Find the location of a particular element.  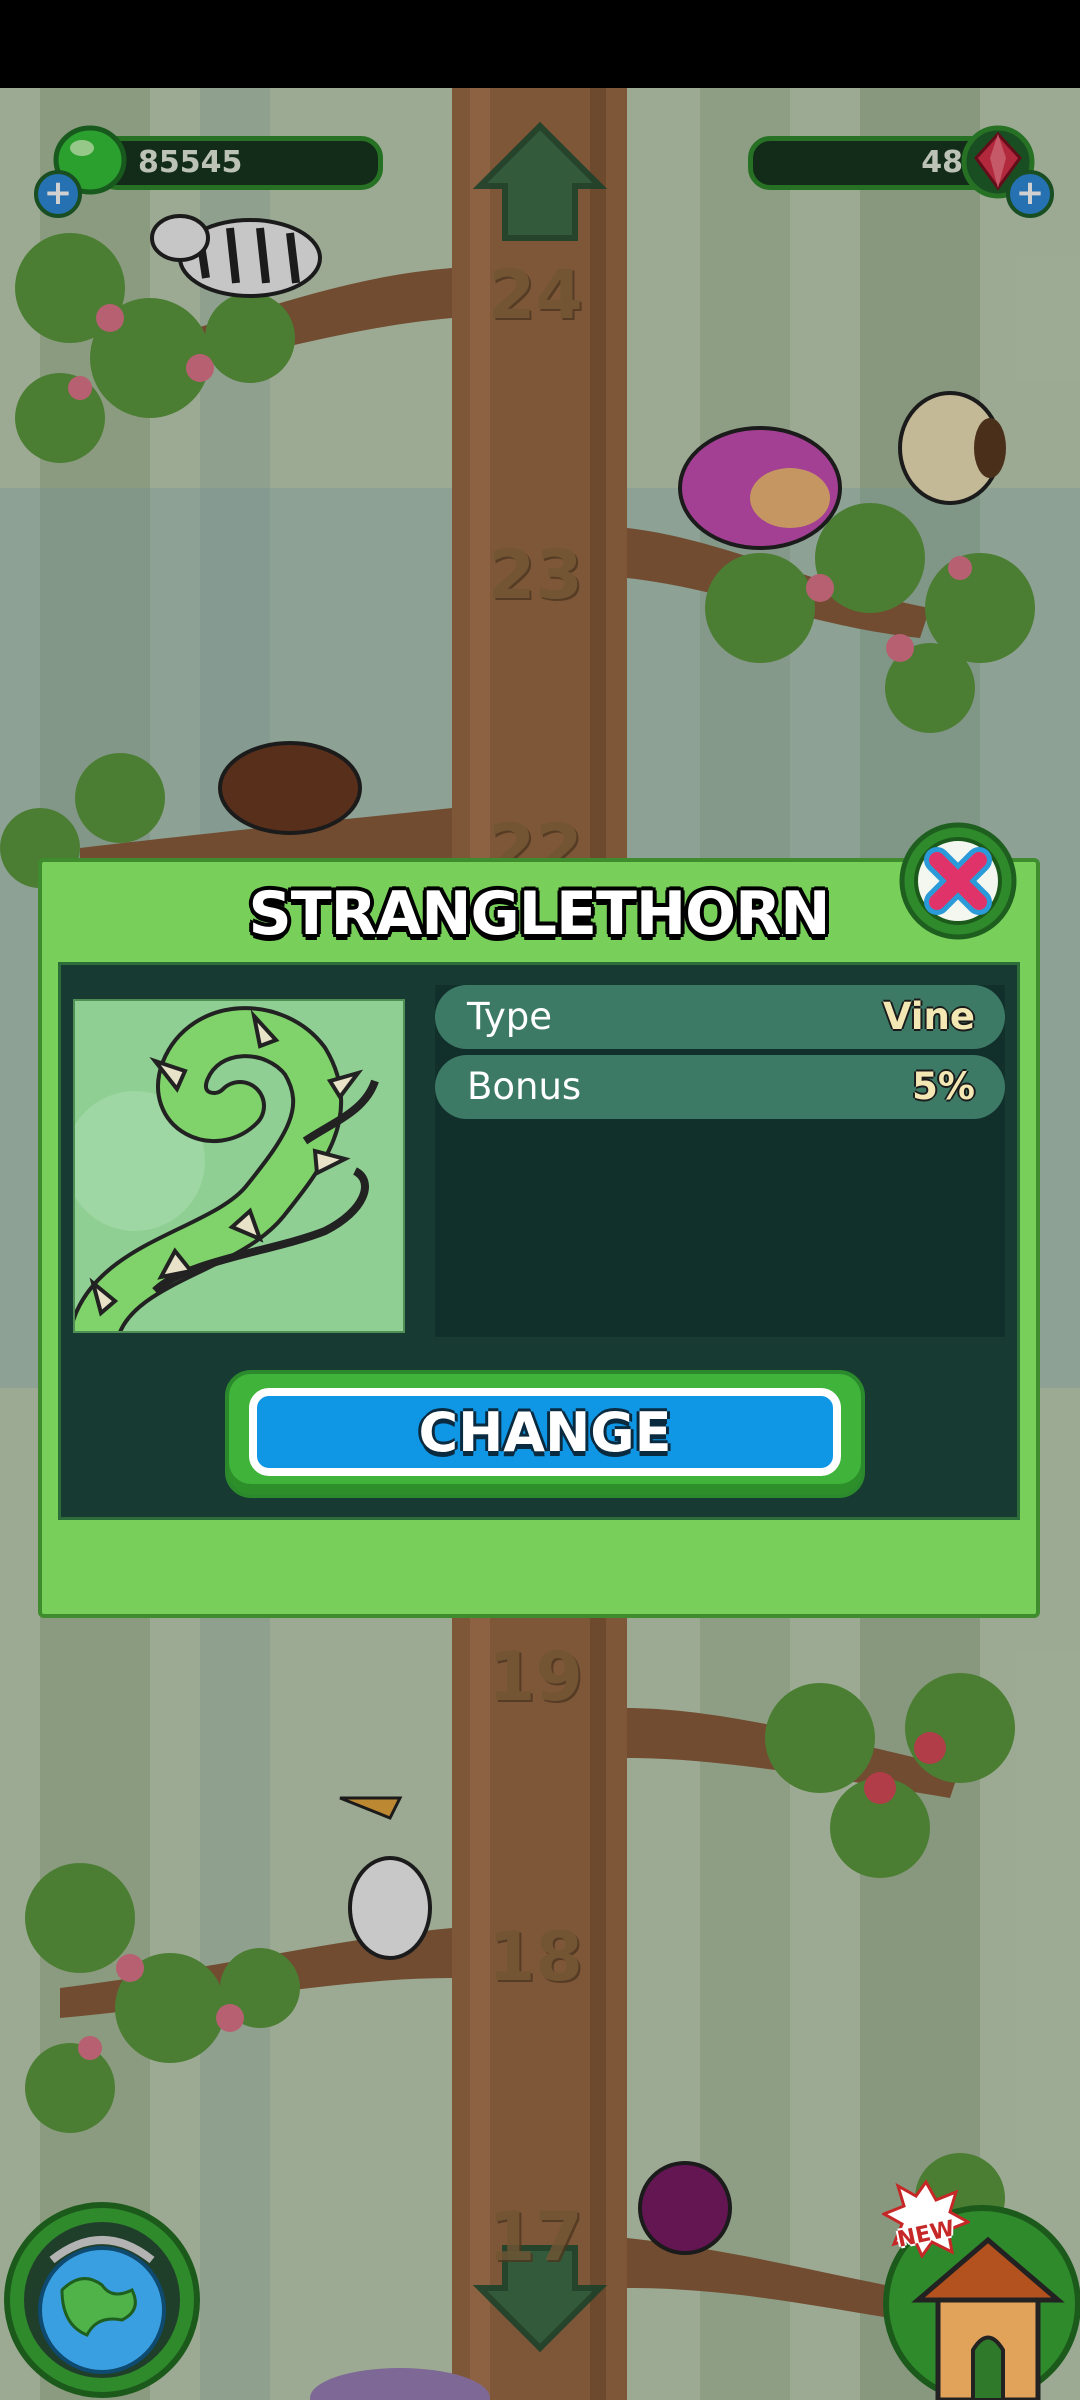

vine-icon is located at coordinates (227, 1168).